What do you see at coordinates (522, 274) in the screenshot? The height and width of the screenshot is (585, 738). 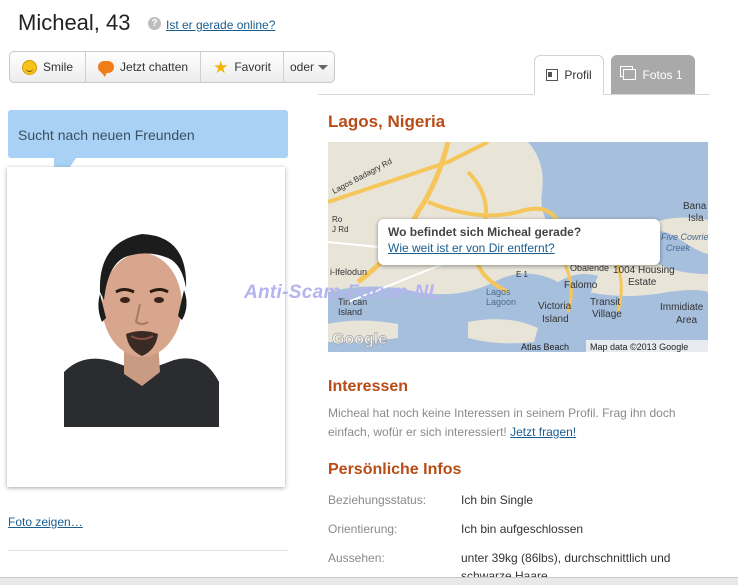 I see `svg-text: E 1` at bounding box center [522, 274].